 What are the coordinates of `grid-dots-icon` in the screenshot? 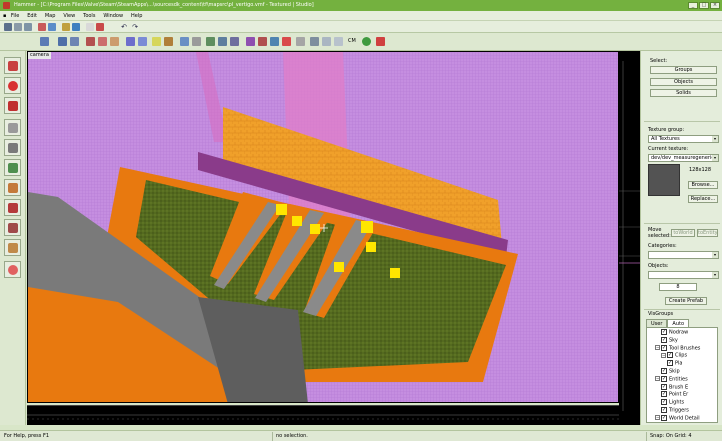 It's located at (28, 27).